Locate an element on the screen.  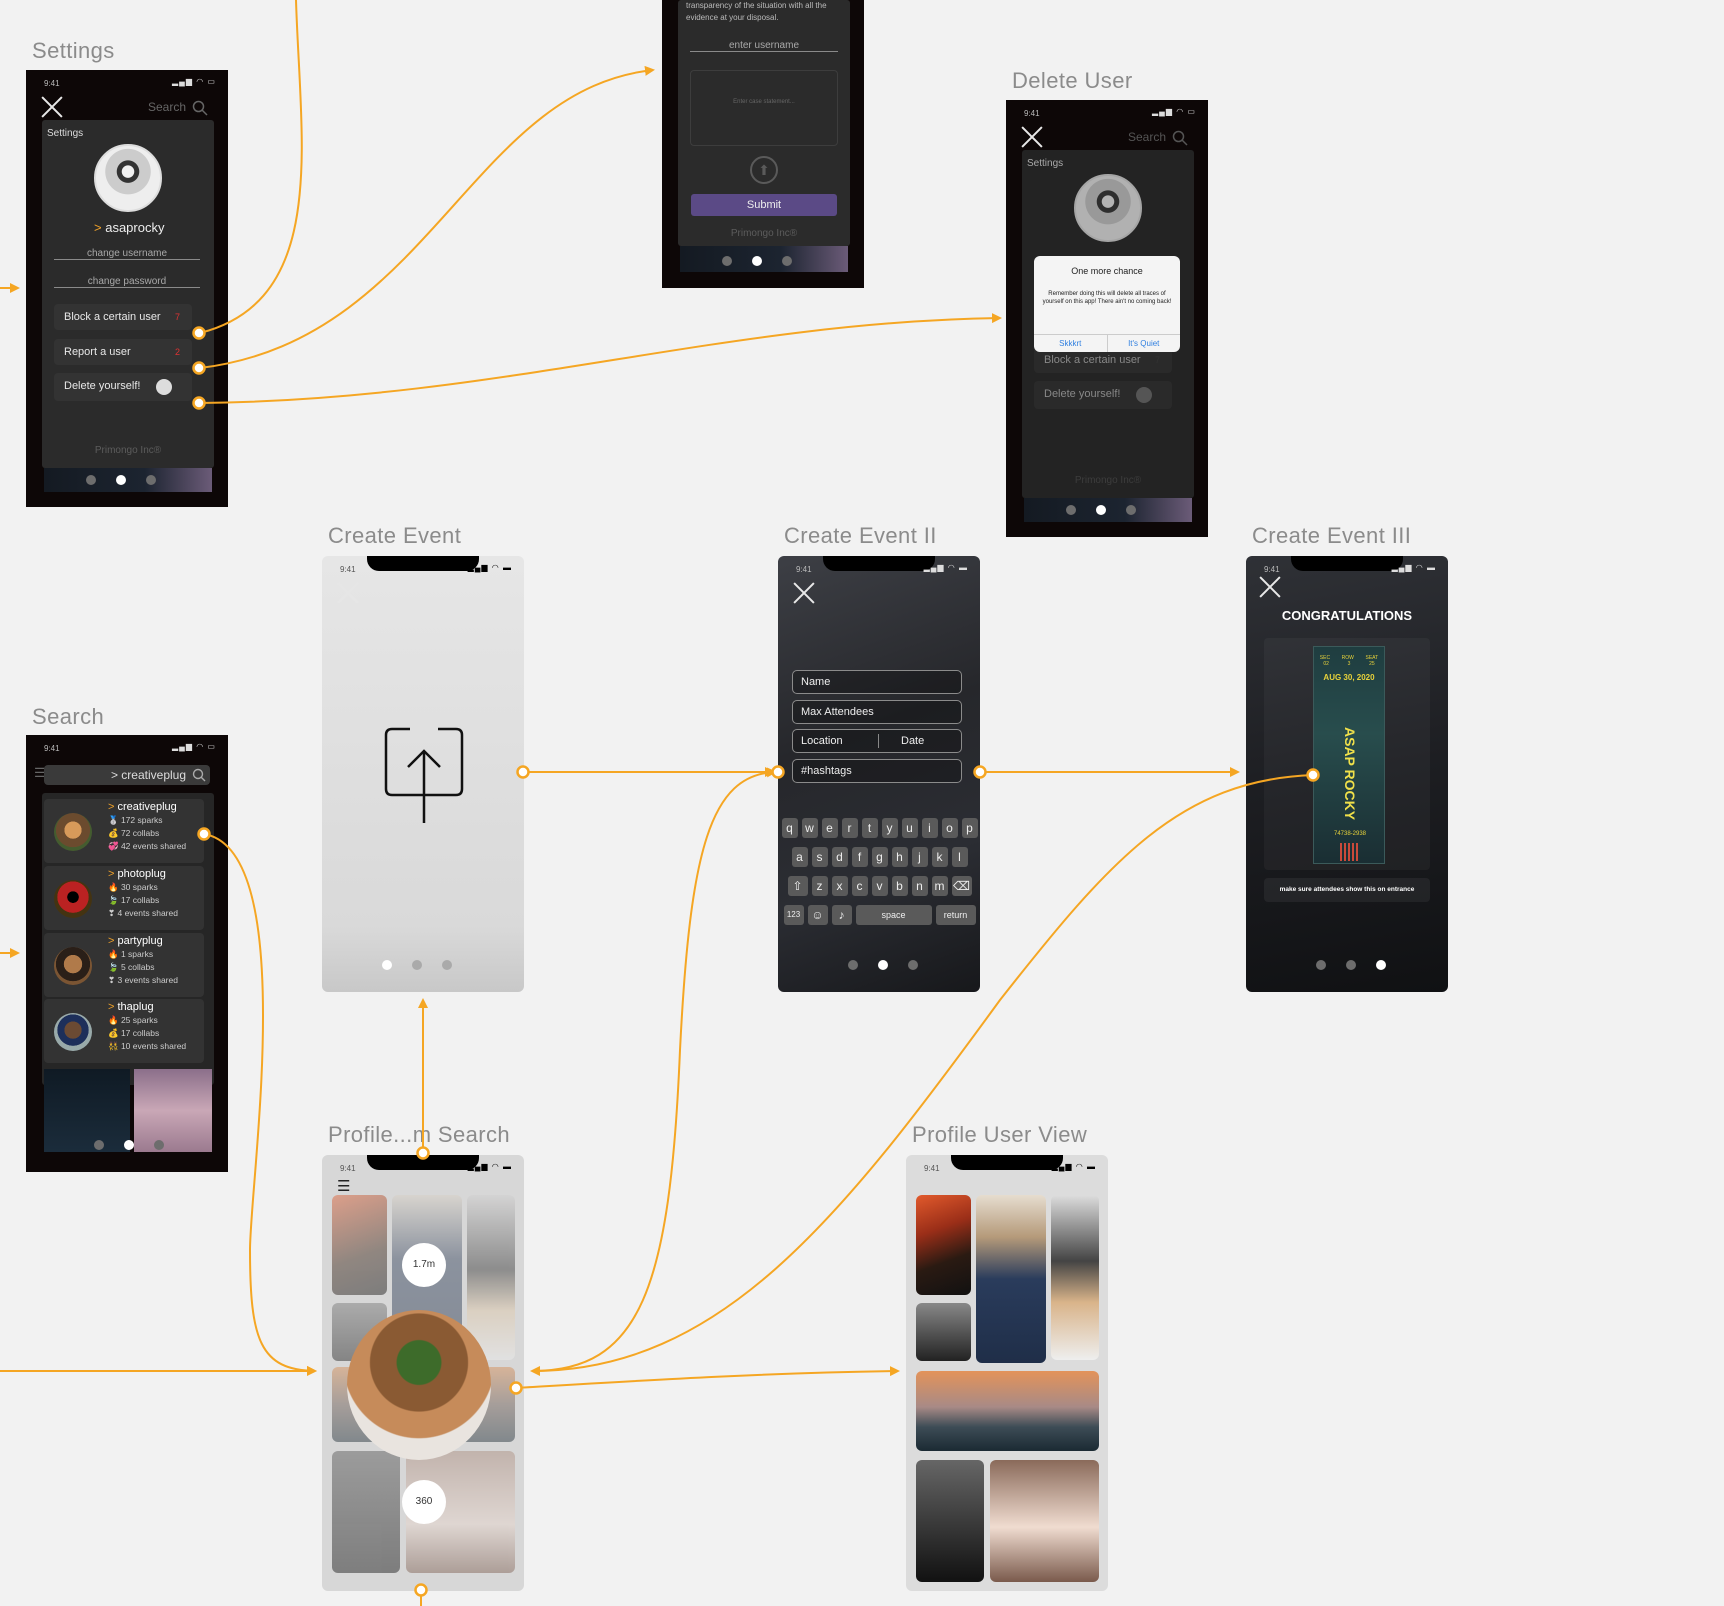
key-r: r is located at coordinates (849, 828).